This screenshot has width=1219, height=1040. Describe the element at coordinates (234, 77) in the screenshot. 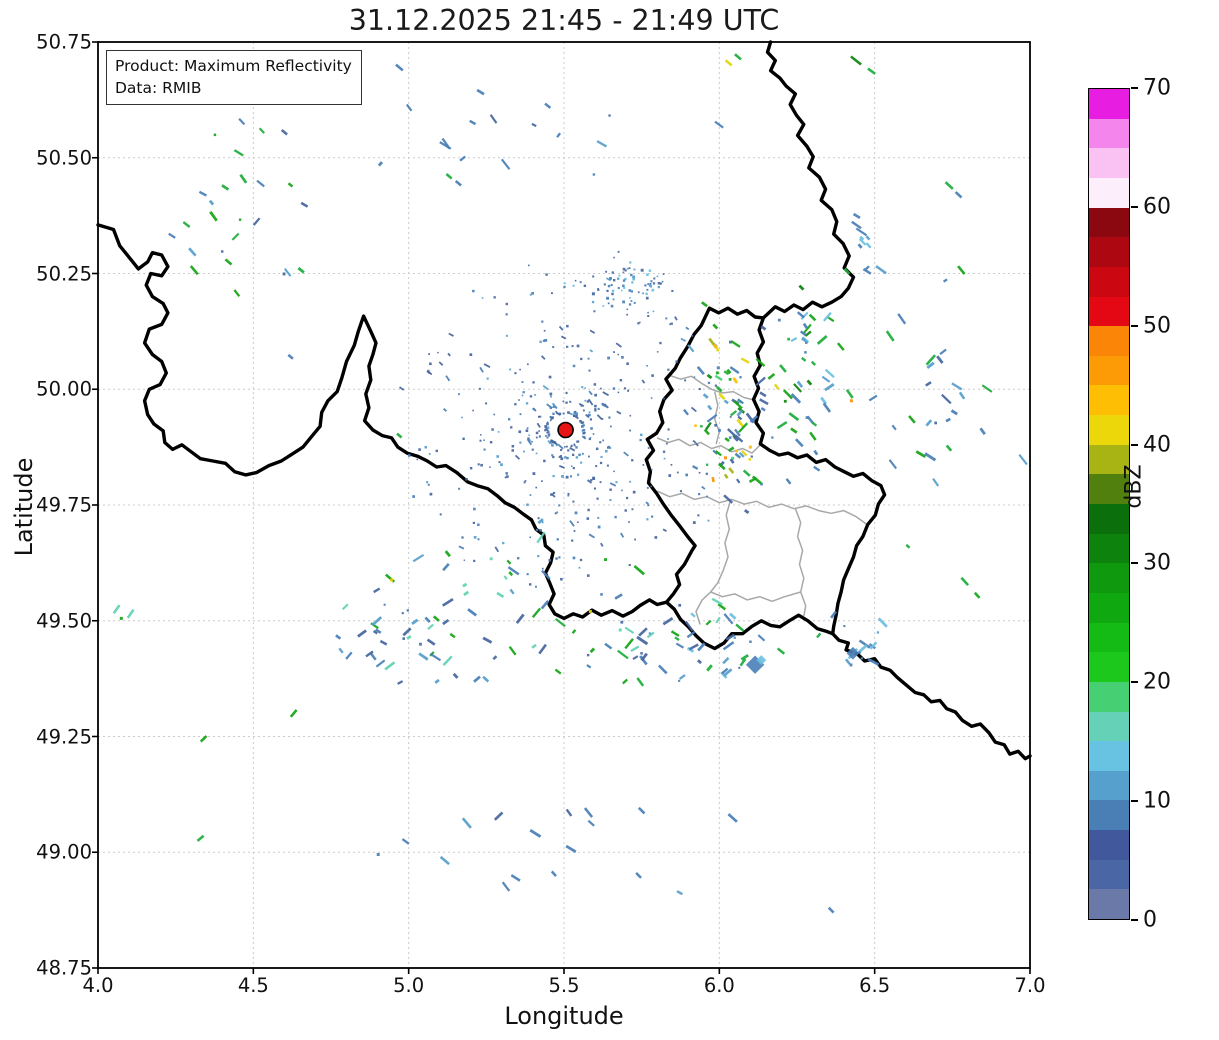

I see `product-info-box: Product: Maximum Reflectivity Data: RMIB` at that location.